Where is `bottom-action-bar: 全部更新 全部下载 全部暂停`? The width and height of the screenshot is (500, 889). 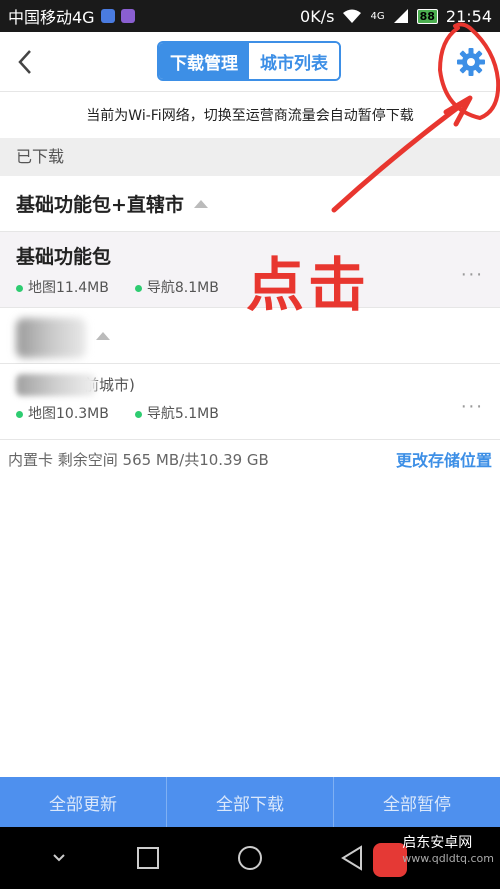
bottom-action-bar: 全部更新 全部下载 全部暂停 is located at coordinates (250, 802).